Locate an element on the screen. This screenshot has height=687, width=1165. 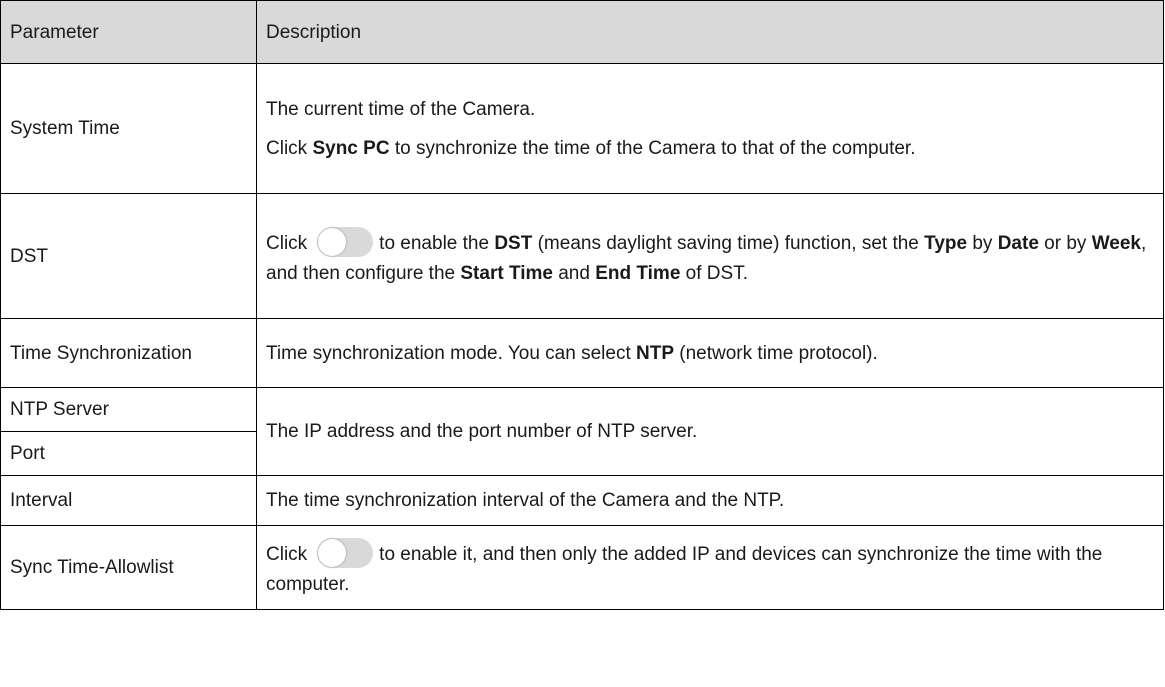
sync-pc-term: Sync PC is located at coordinates (351, 148).